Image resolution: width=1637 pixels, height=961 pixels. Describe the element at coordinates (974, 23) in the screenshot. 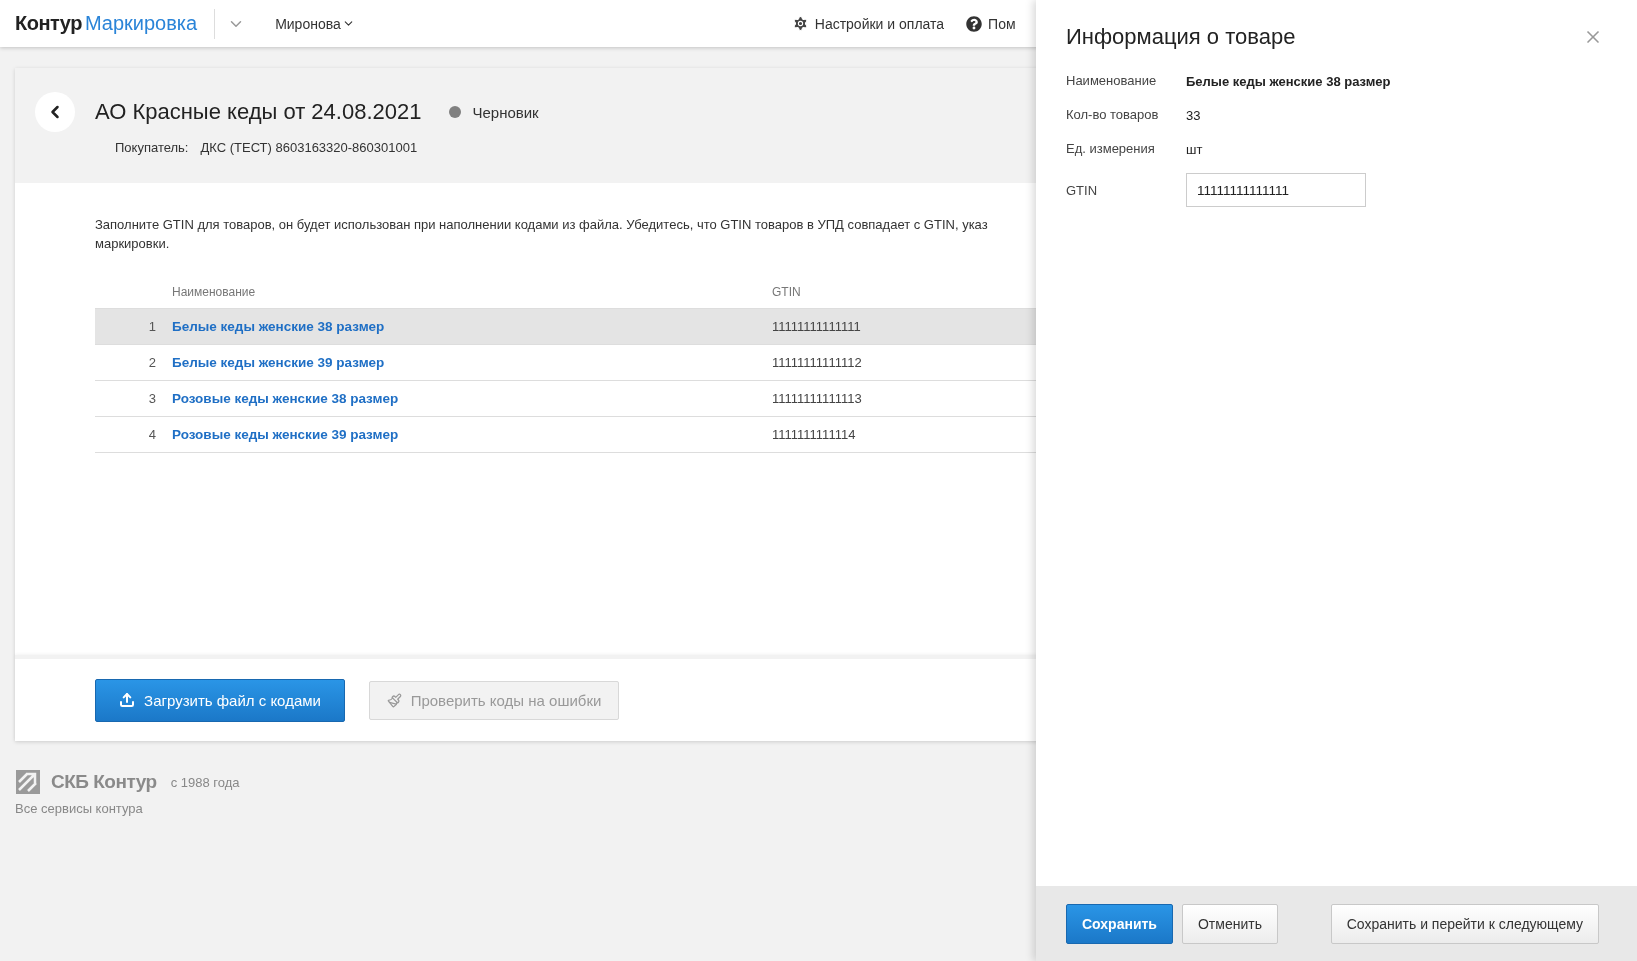

I see `help-icon` at that location.